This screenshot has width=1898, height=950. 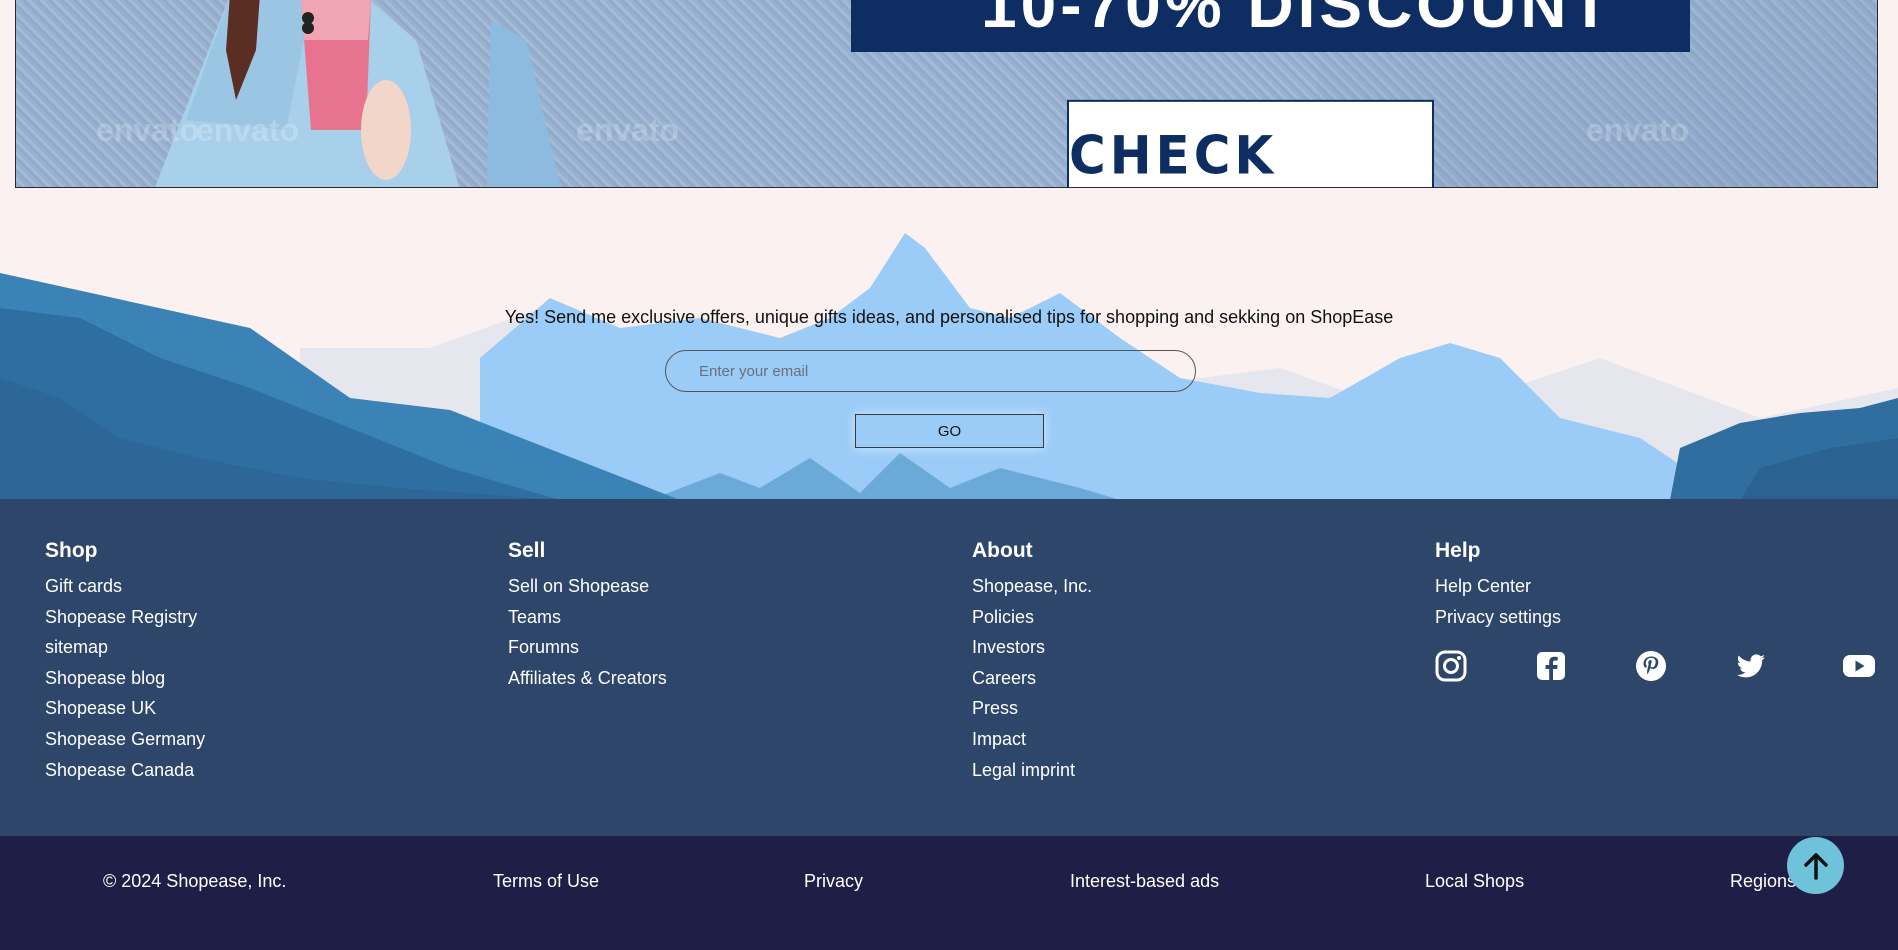 I want to click on footer-link: Privacy settings, so click(x=1498, y=617).